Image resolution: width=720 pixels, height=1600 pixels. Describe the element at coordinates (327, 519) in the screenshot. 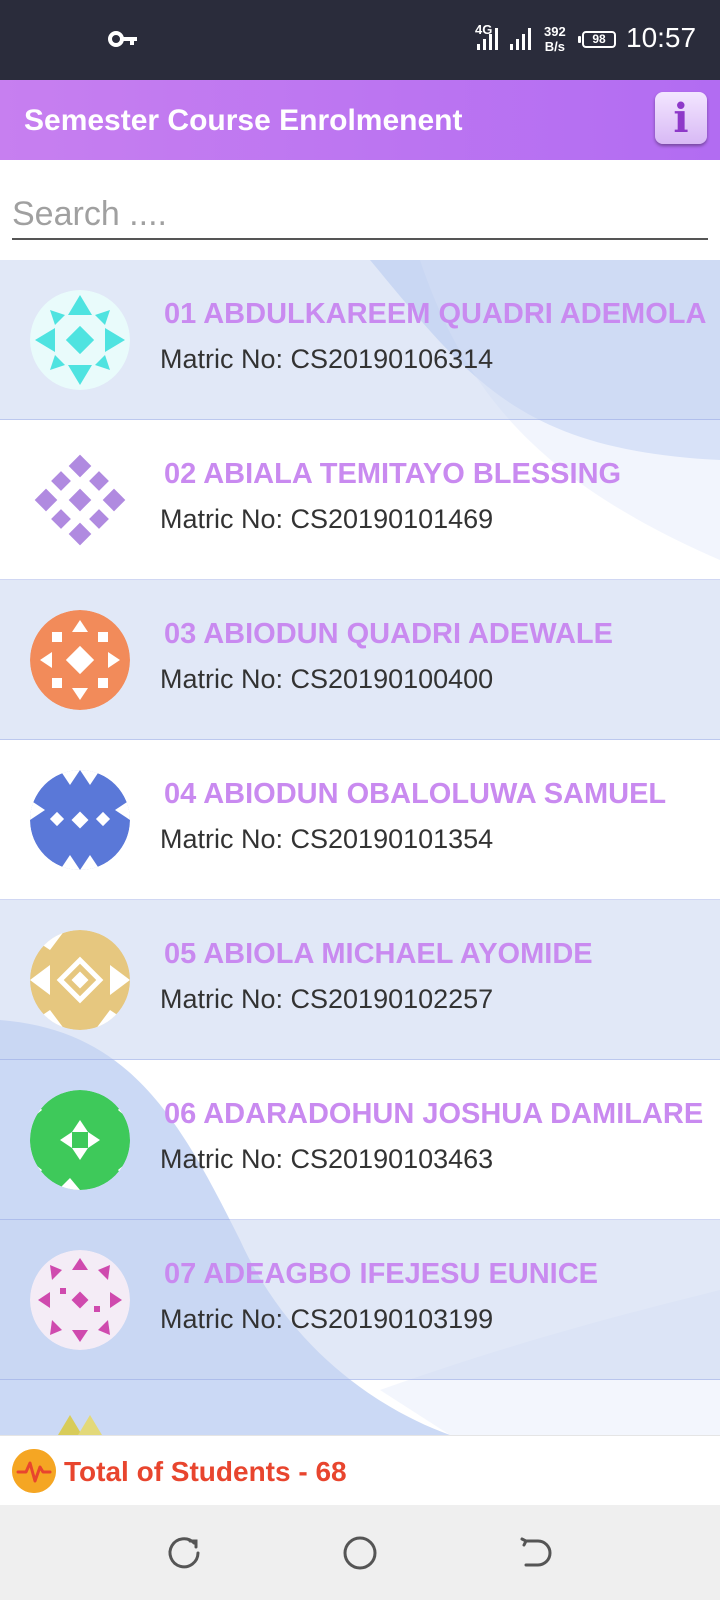

I see `matric-number: Matric No: CS20190101469` at that location.